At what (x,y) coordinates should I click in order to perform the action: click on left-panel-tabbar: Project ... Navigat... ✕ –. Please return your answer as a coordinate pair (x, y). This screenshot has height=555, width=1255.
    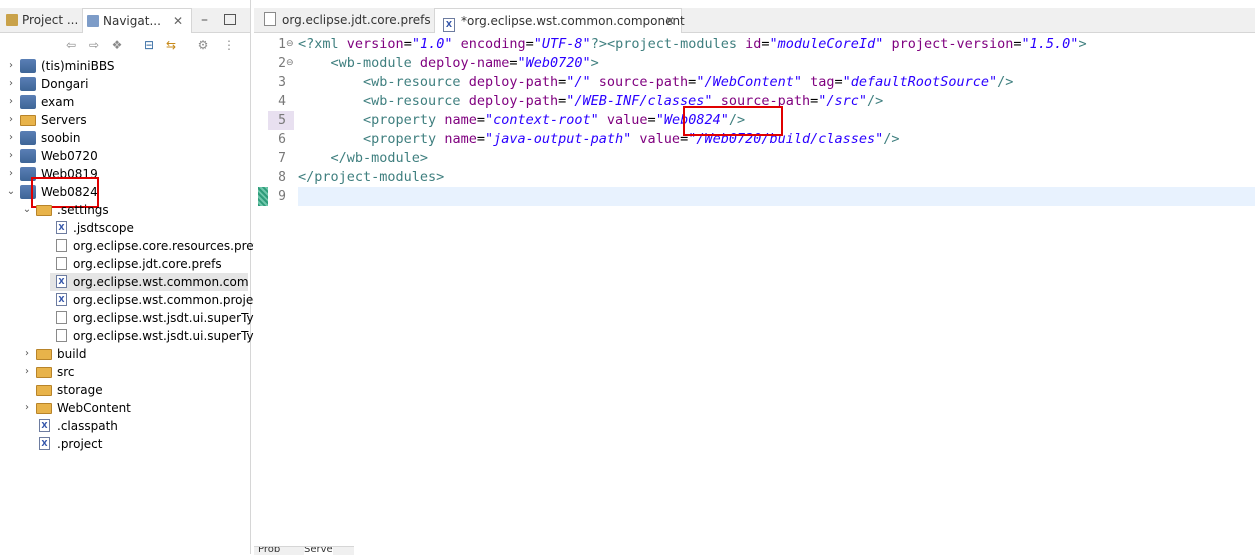
    Looking at the image, I should click on (125, 20).